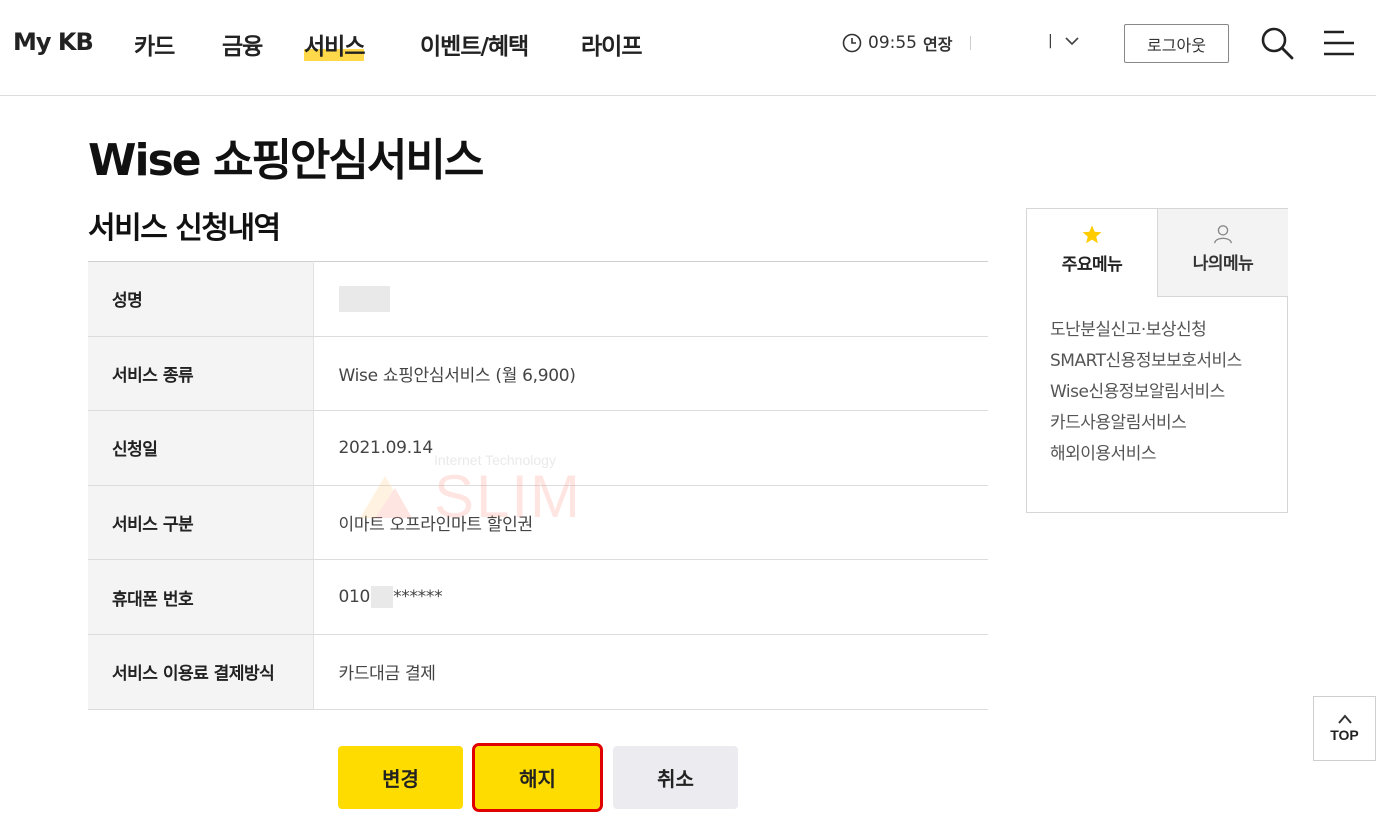 The height and width of the screenshot is (815, 1376). What do you see at coordinates (1063, 41) in the screenshot?
I see `language-select: |` at bounding box center [1063, 41].